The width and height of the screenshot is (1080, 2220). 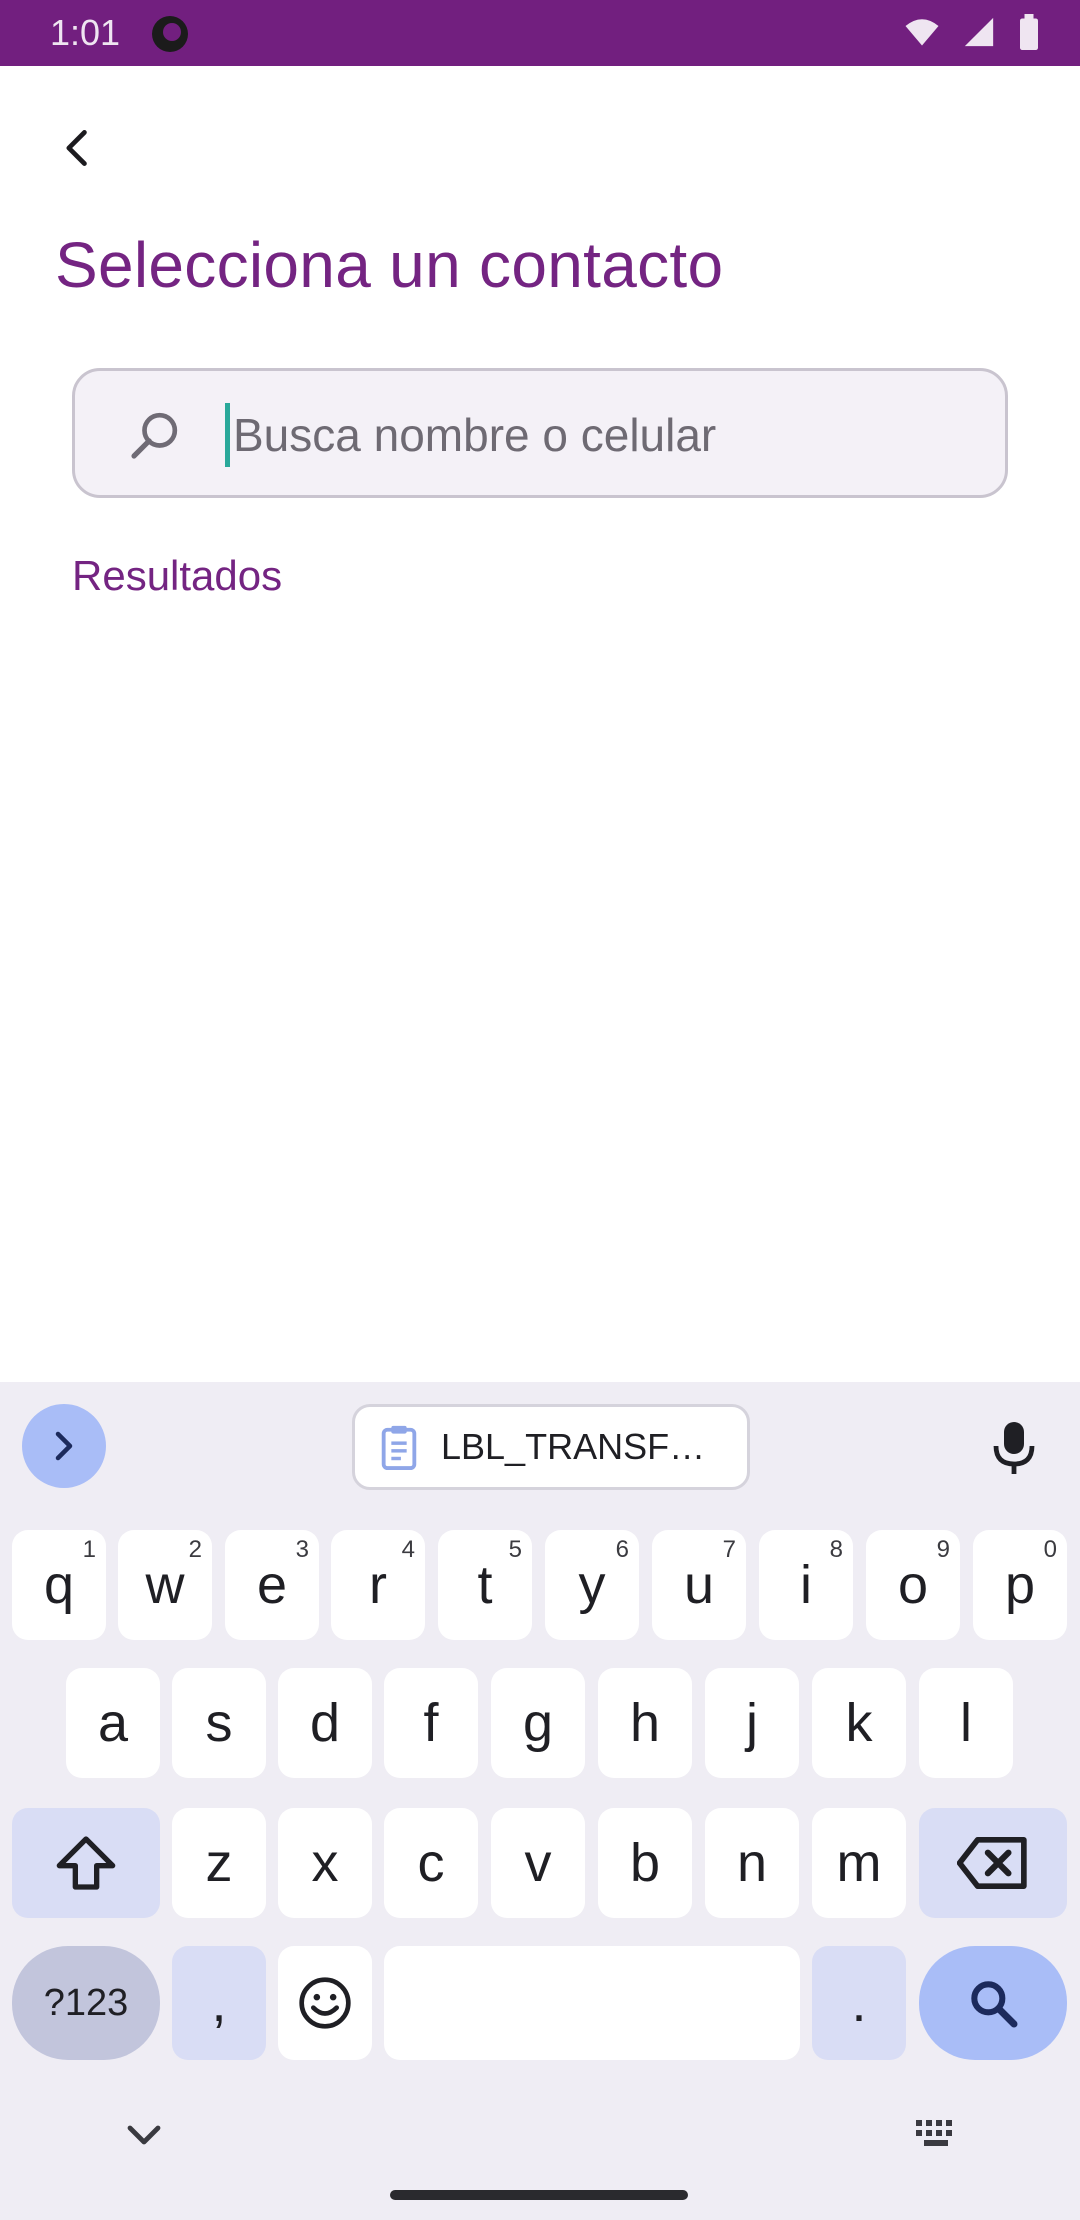 I want to click on key-label: e, so click(x=272, y=1585).